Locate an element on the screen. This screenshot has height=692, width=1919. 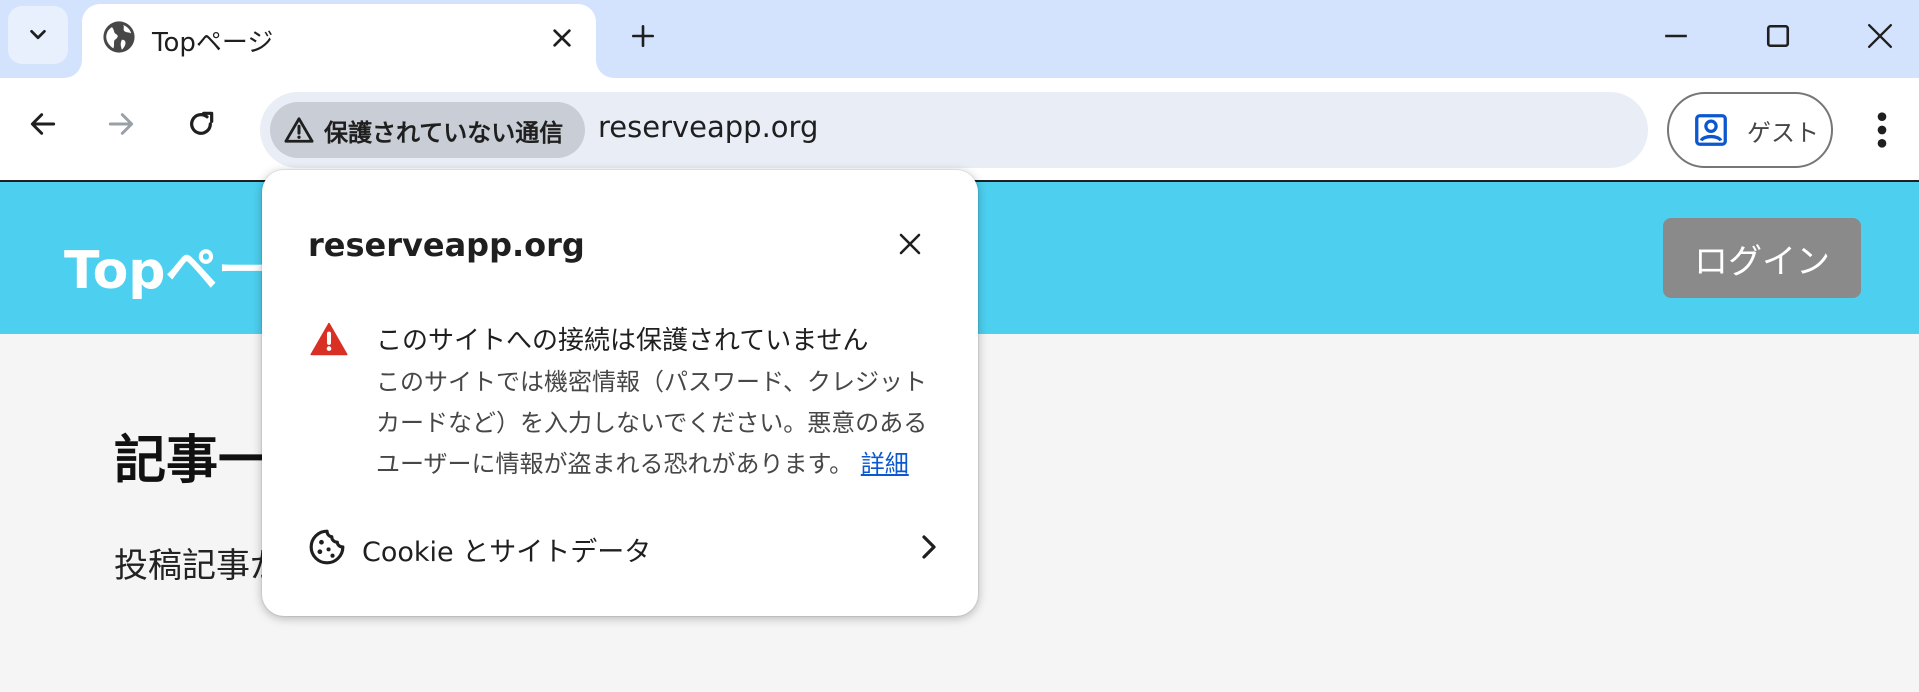
arrow-left-icon is located at coordinates (43, 124).